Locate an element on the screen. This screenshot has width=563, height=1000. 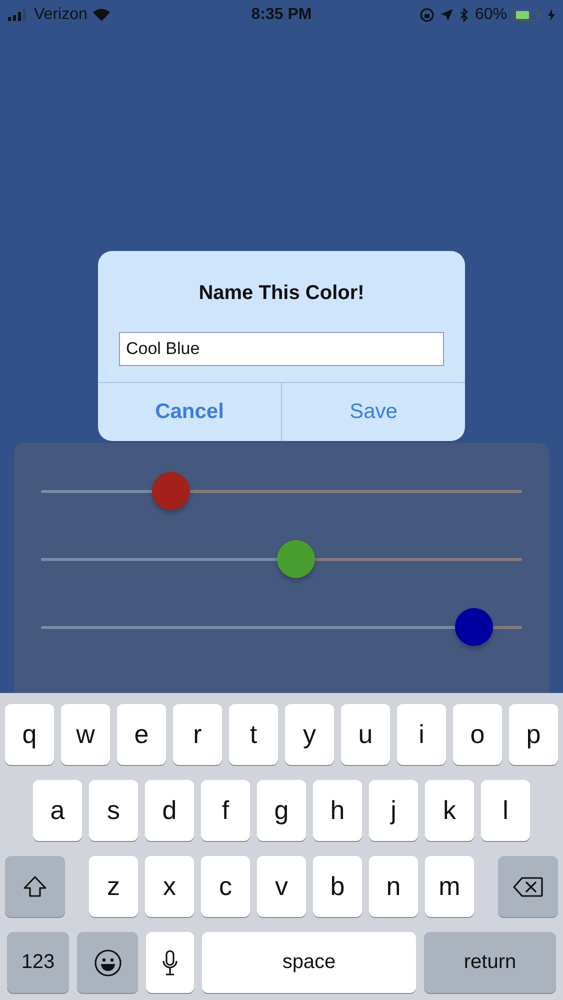
clock-time: 8:35 PM is located at coordinates (281, 15).